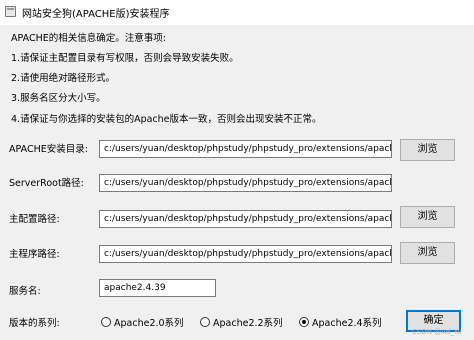 This screenshot has height=340, width=474. What do you see at coordinates (157, 288) in the screenshot?
I see `service-name-input: apache2.4.39` at bounding box center [157, 288].